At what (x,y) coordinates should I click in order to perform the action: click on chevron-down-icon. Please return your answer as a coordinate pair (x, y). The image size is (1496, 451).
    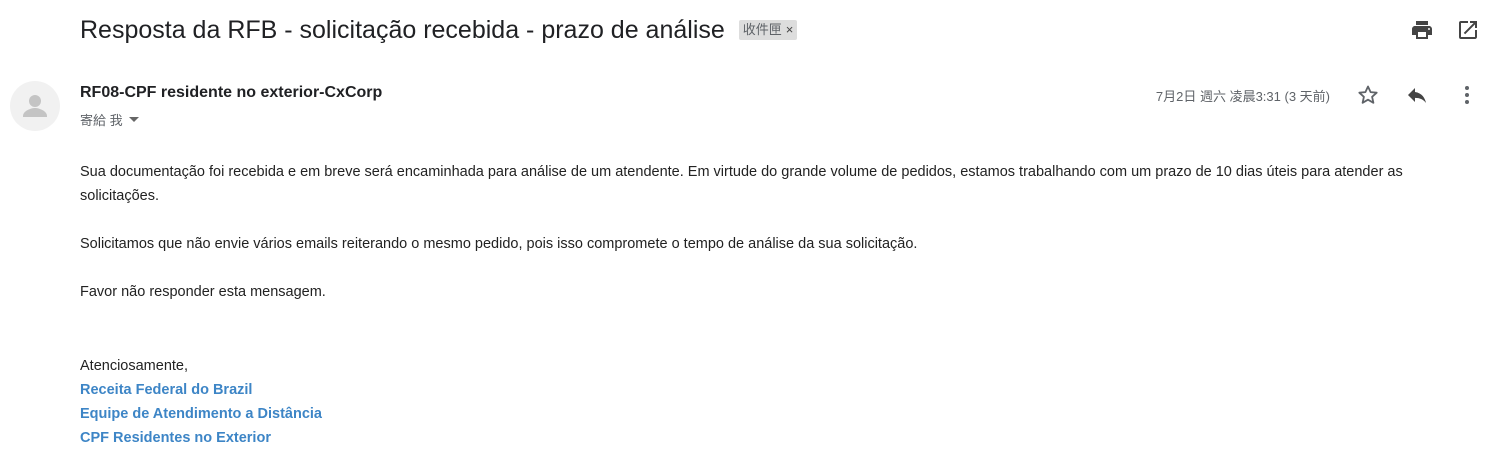
    Looking at the image, I should click on (133, 119).